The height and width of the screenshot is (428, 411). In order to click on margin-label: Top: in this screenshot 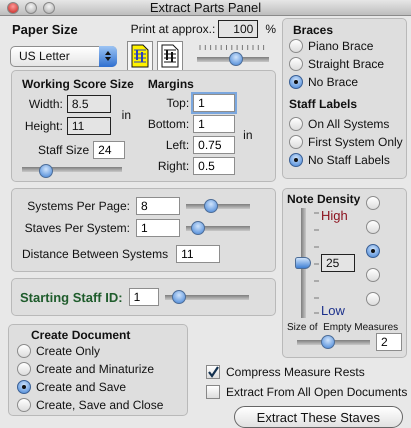, I will do `click(177, 103)`.